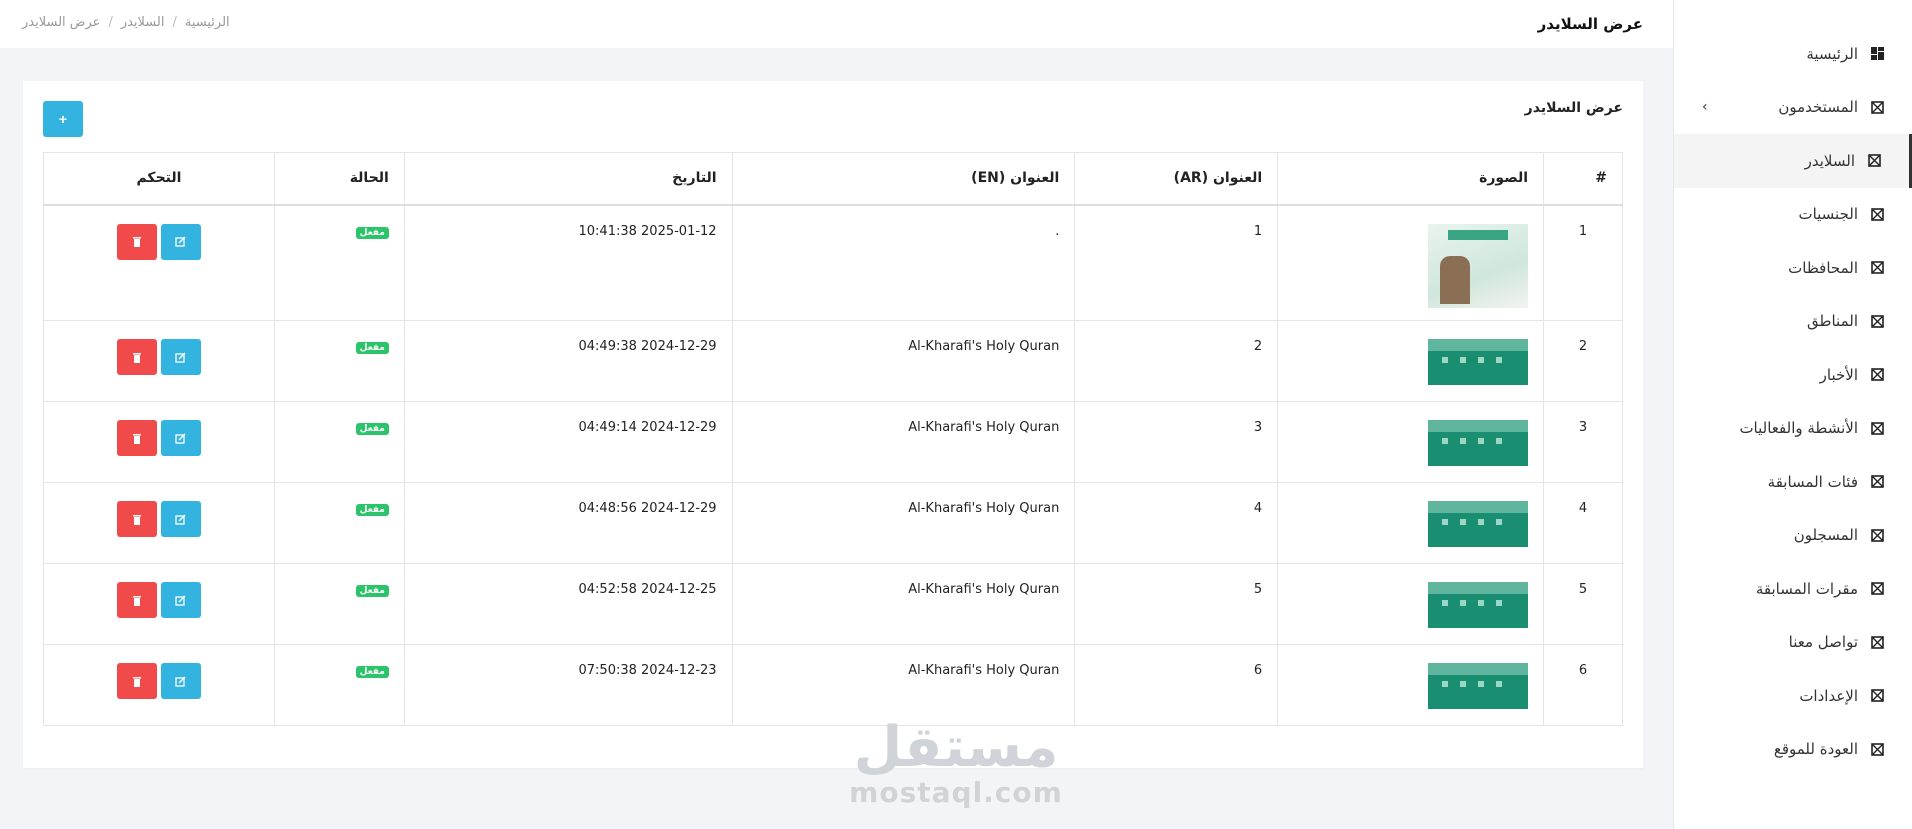 The width and height of the screenshot is (1912, 829). Describe the element at coordinates (1829, 160) in the screenshot. I see `sidebar-item-label: السلايدر` at that location.